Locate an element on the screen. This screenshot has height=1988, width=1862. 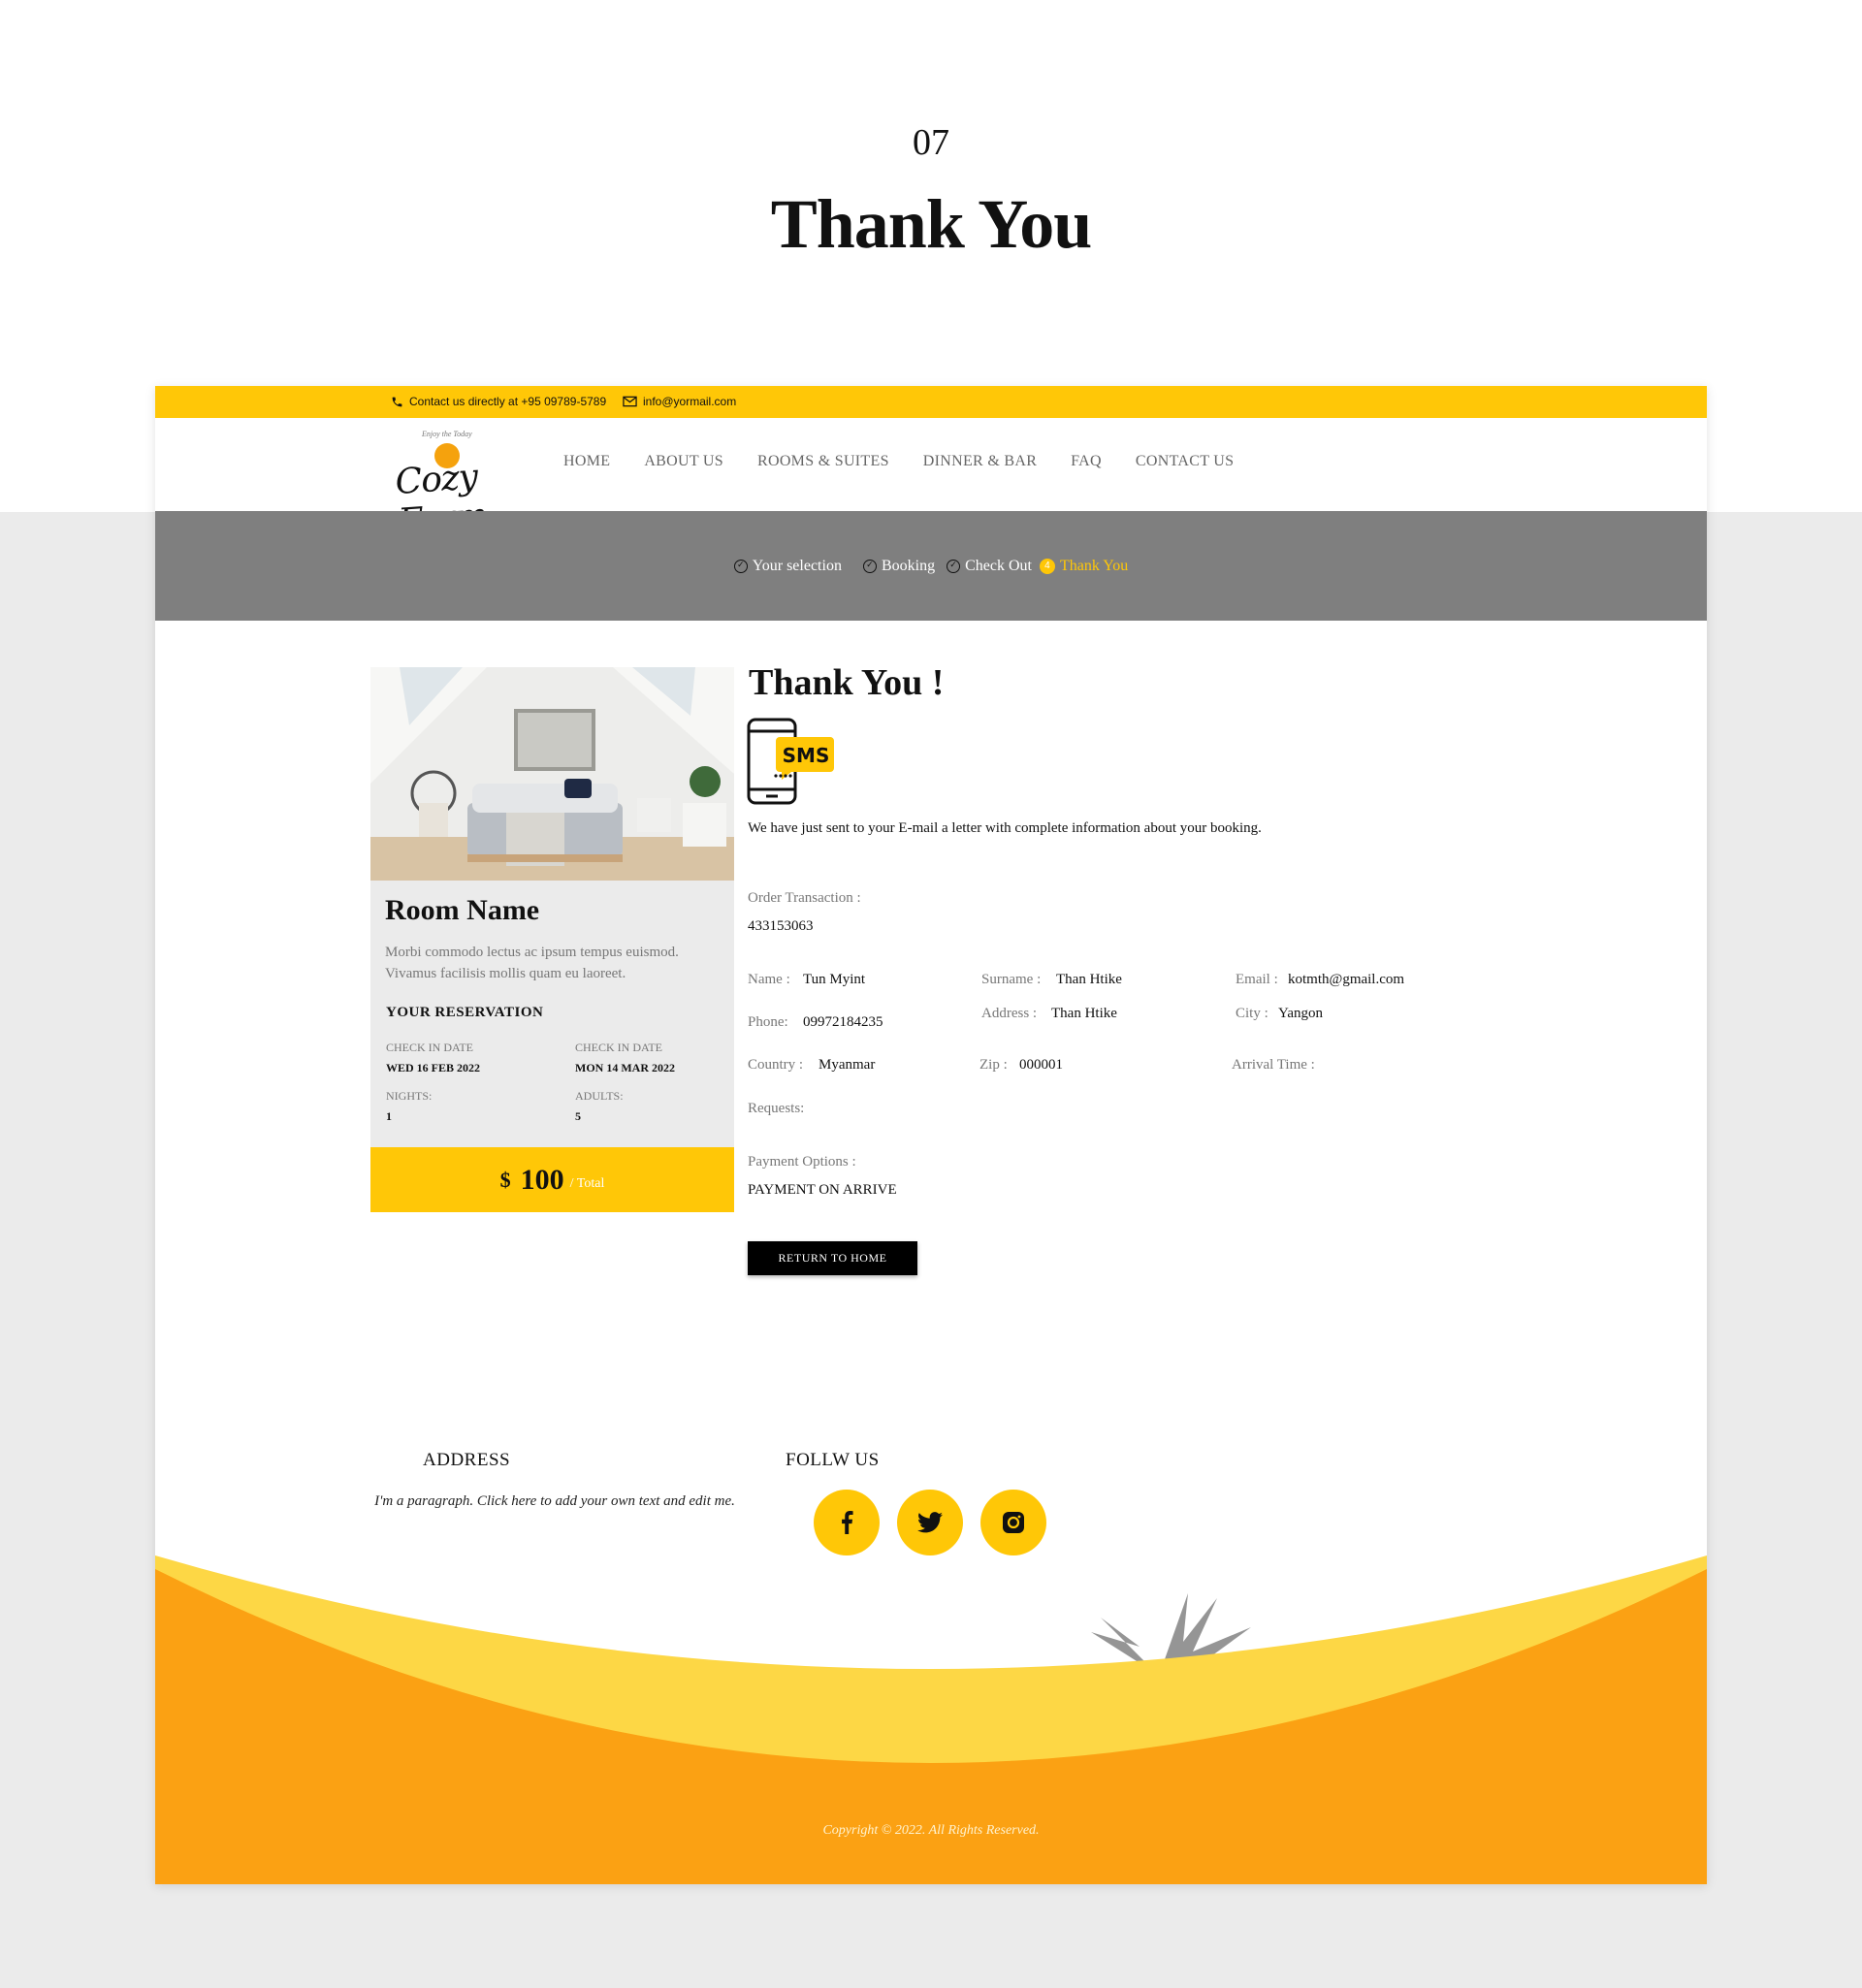
contact-phone: Contact us directly at +95 09789-5789 is located at coordinates (498, 401).